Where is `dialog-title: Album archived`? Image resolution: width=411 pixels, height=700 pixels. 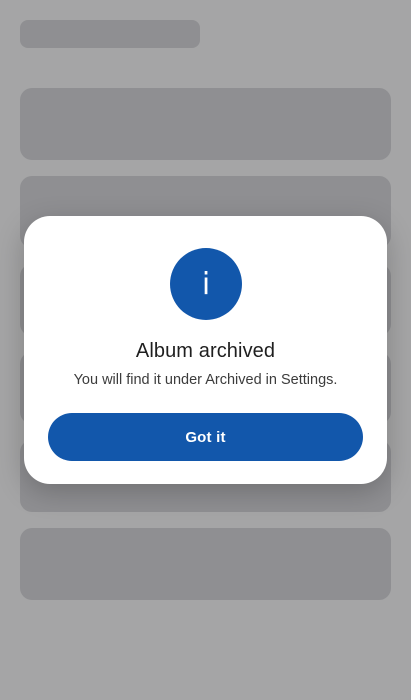 dialog-title: Album archived is located at coordinates (205, 351).